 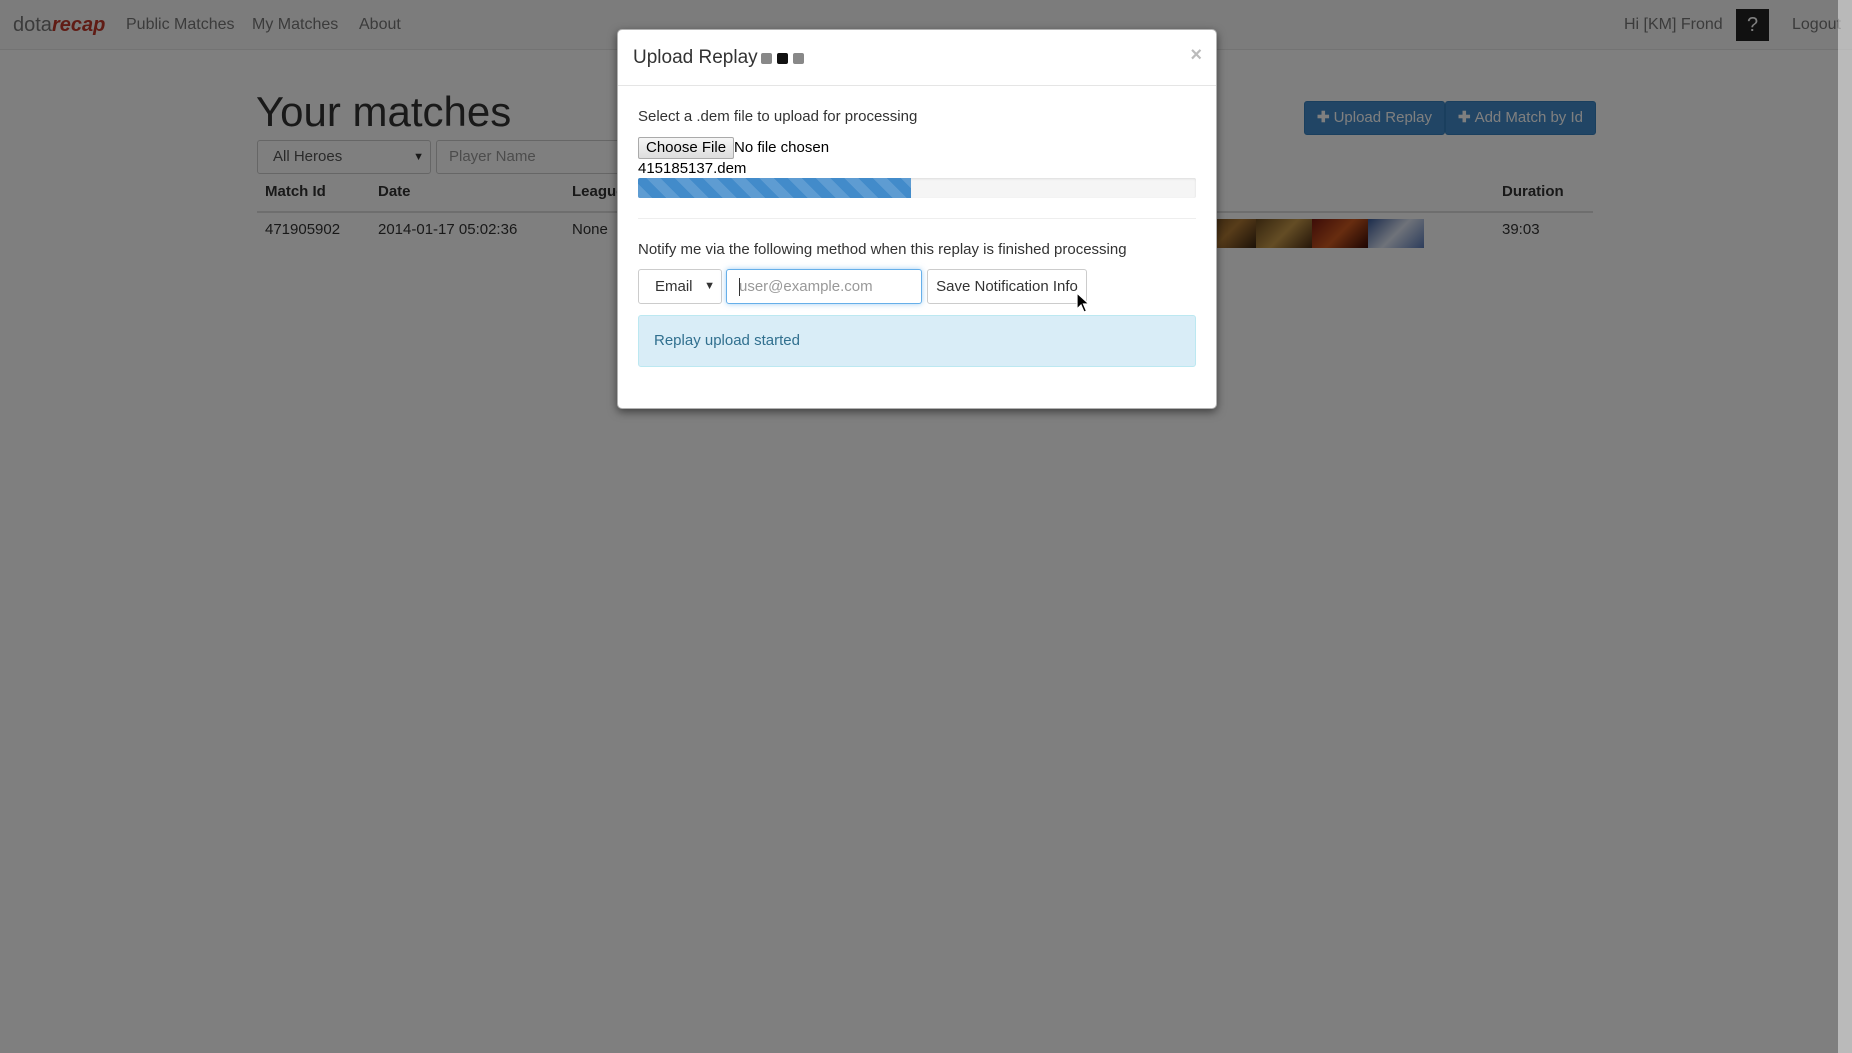 What do you see at coordinates (917, 341) in the screenshot?
I see `upload-status-alert: Replay upload started` at bounding box center [917, 341].